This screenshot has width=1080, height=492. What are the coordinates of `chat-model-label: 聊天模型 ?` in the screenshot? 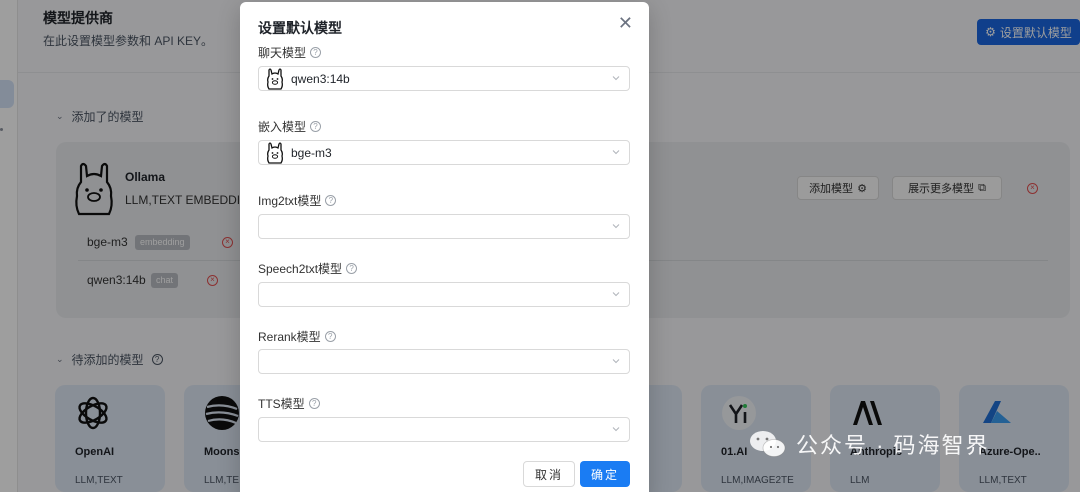 It's located at (290, 52).